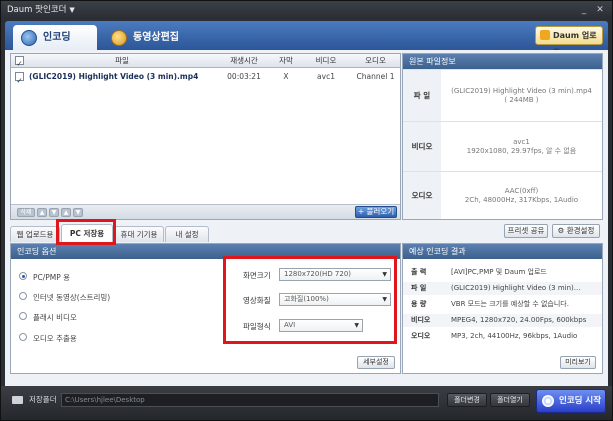 The image size is (613, 421). Describe the element at coordinates (114, 76) in the screenshot. I see `row-file: (GLIC2019) Highlight Video (3 min).mp4` at that location.